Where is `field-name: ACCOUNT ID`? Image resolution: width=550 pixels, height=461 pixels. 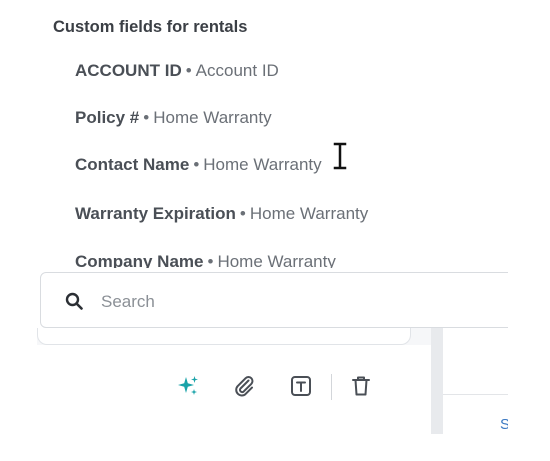
field-name: ACCOUNT ID is located at coordinates (128, 70).